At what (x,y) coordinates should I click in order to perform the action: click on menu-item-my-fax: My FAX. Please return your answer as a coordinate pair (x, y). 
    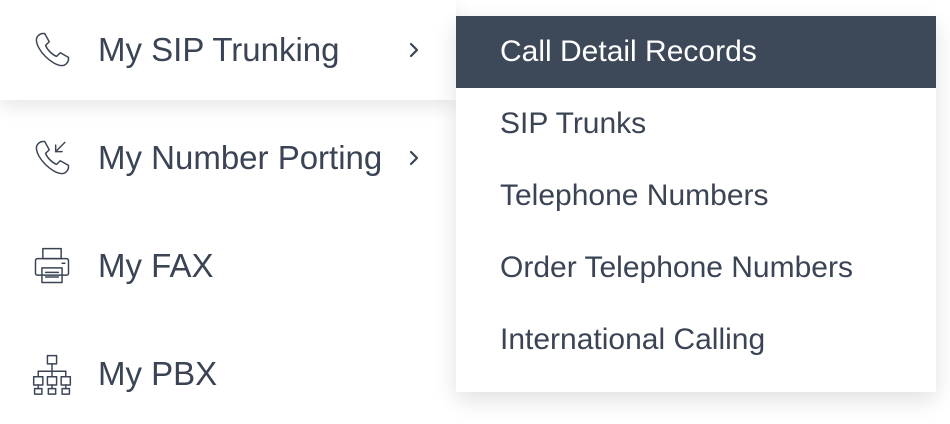
    Looking at the image, I should click on (228, 266).